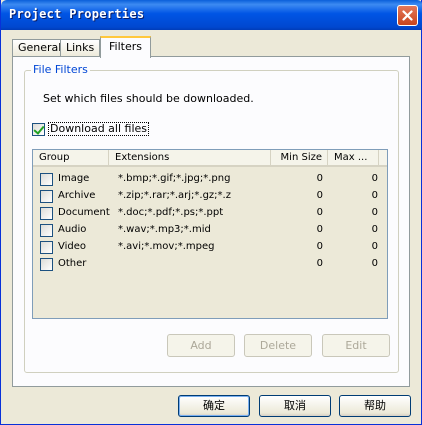 The image size is (422, 425). Describe the element at coordinates (148, 98) in the screenshot. I see `filters-description: Set which files should be downloaded.` at that location.